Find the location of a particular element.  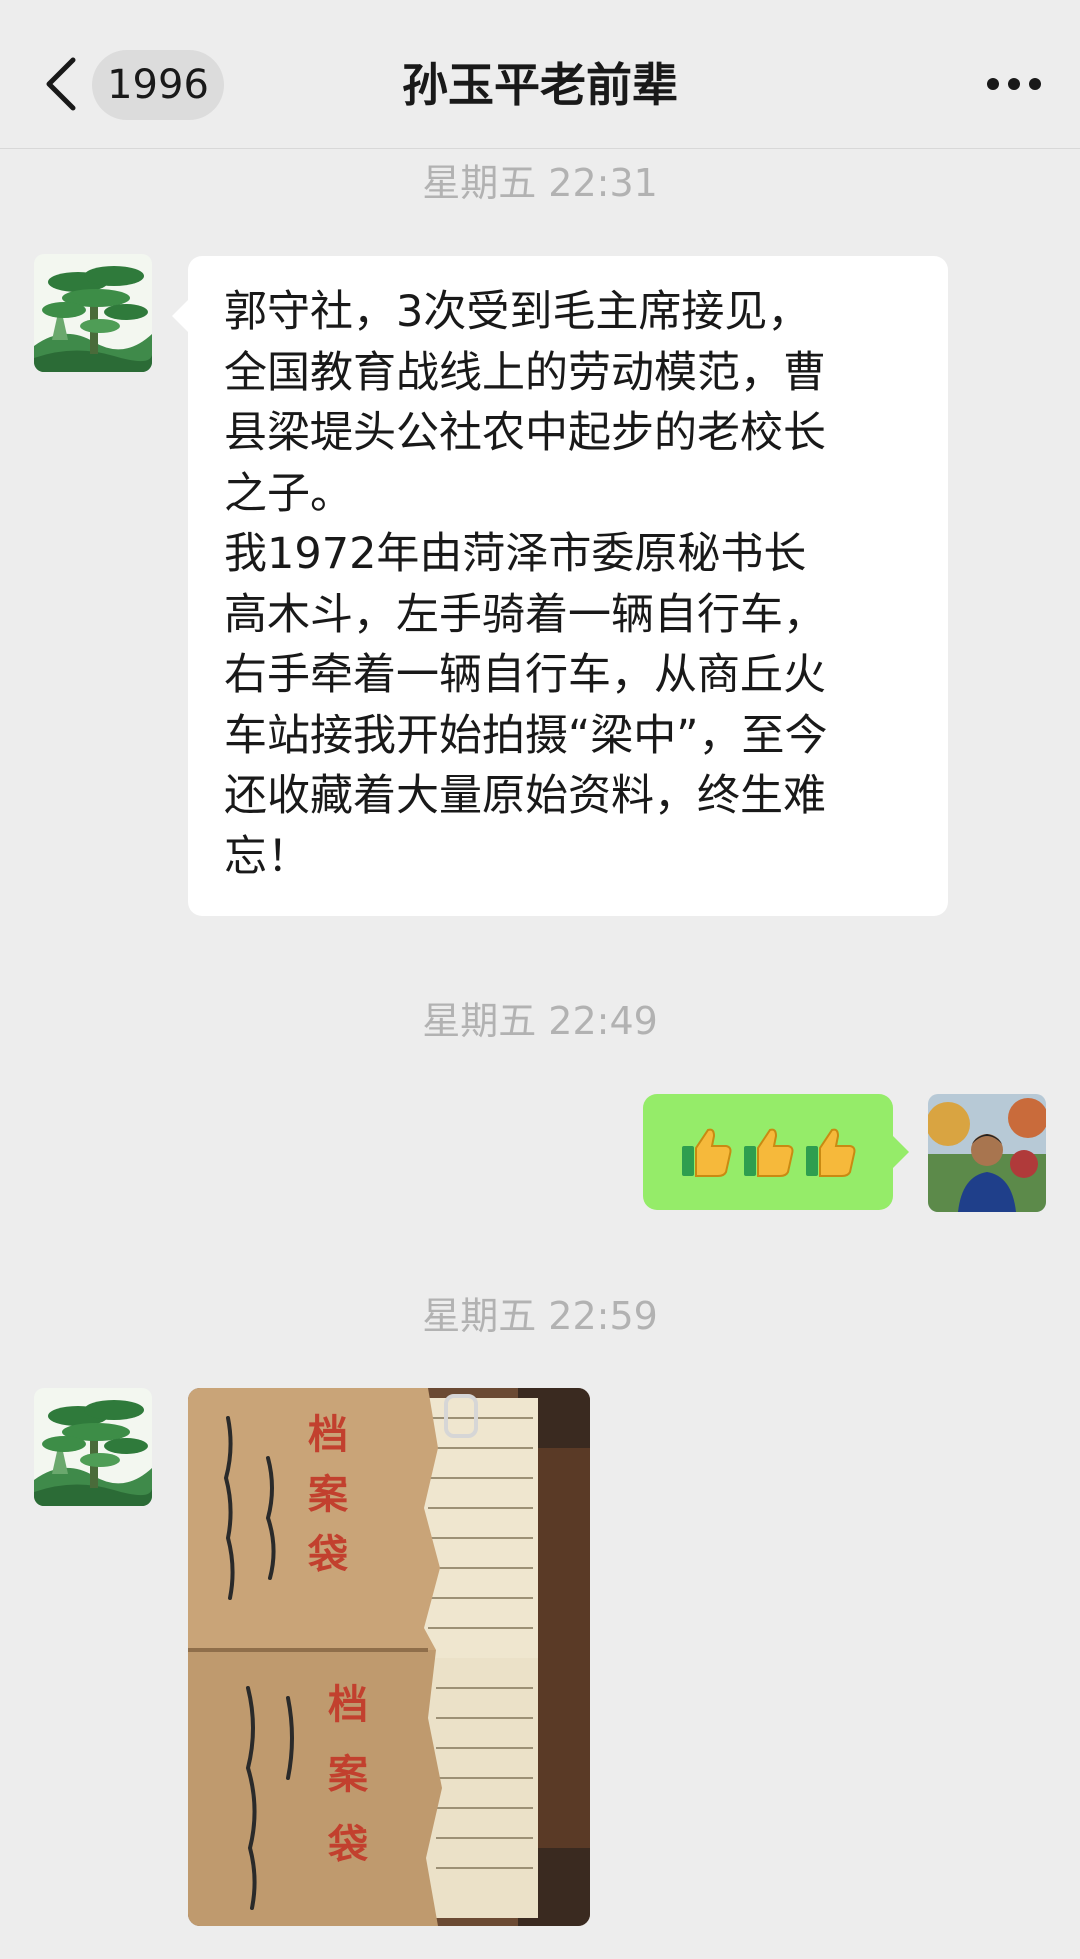

message-timestamp: 星期五 22:31 is located at coordinates (540, 183).